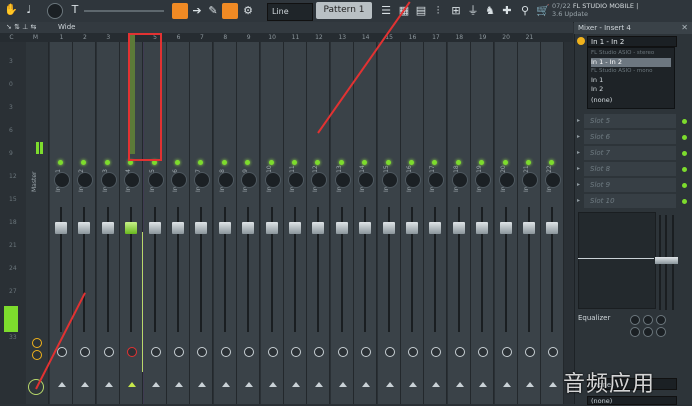 The width and height of the screenshot is (692, 406). What do you see at coordinates (632, 41) in the screenshot?
I see `audio-input-select: In 1 - In 2` at bounding box center [632, 41].